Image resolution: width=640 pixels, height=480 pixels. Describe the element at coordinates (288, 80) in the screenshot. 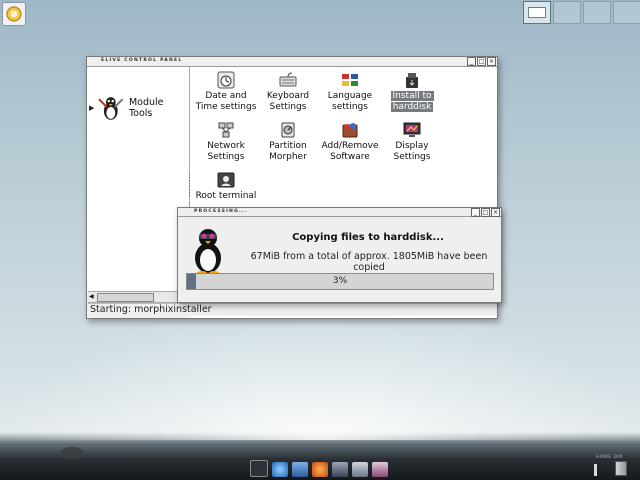

I see `keyboard-icon` at that location.